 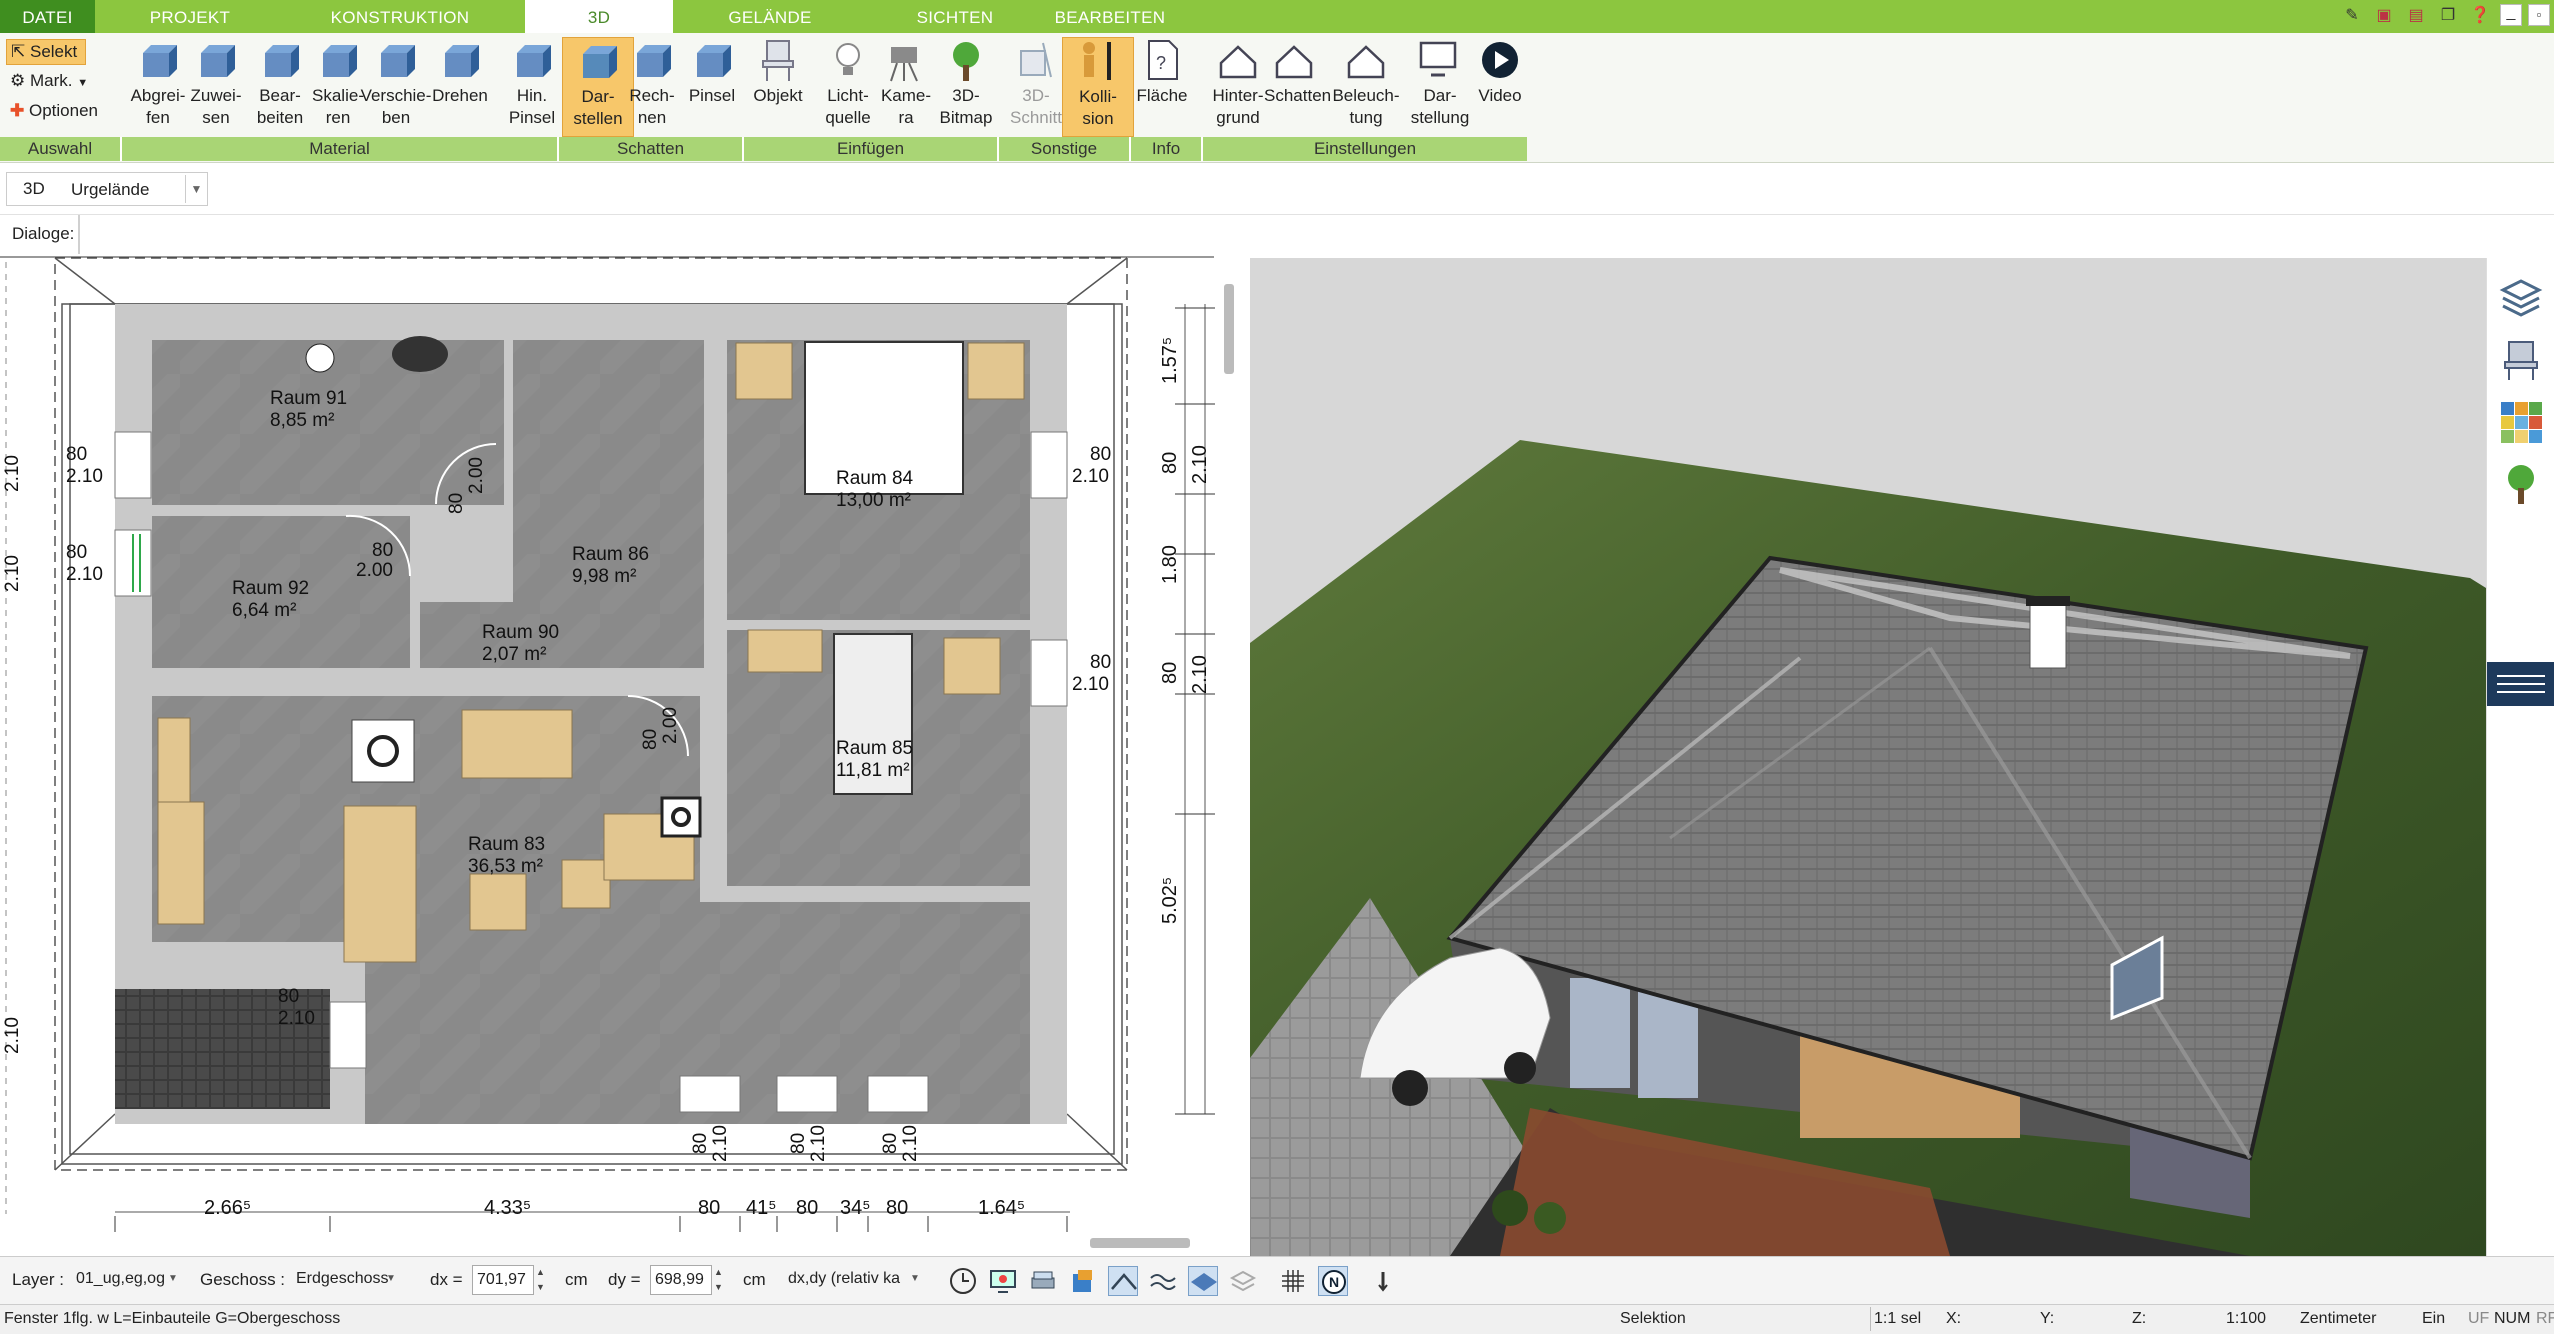 I want to click on tab-gelaende: GELÄNDE, so click(x=770, y=16).